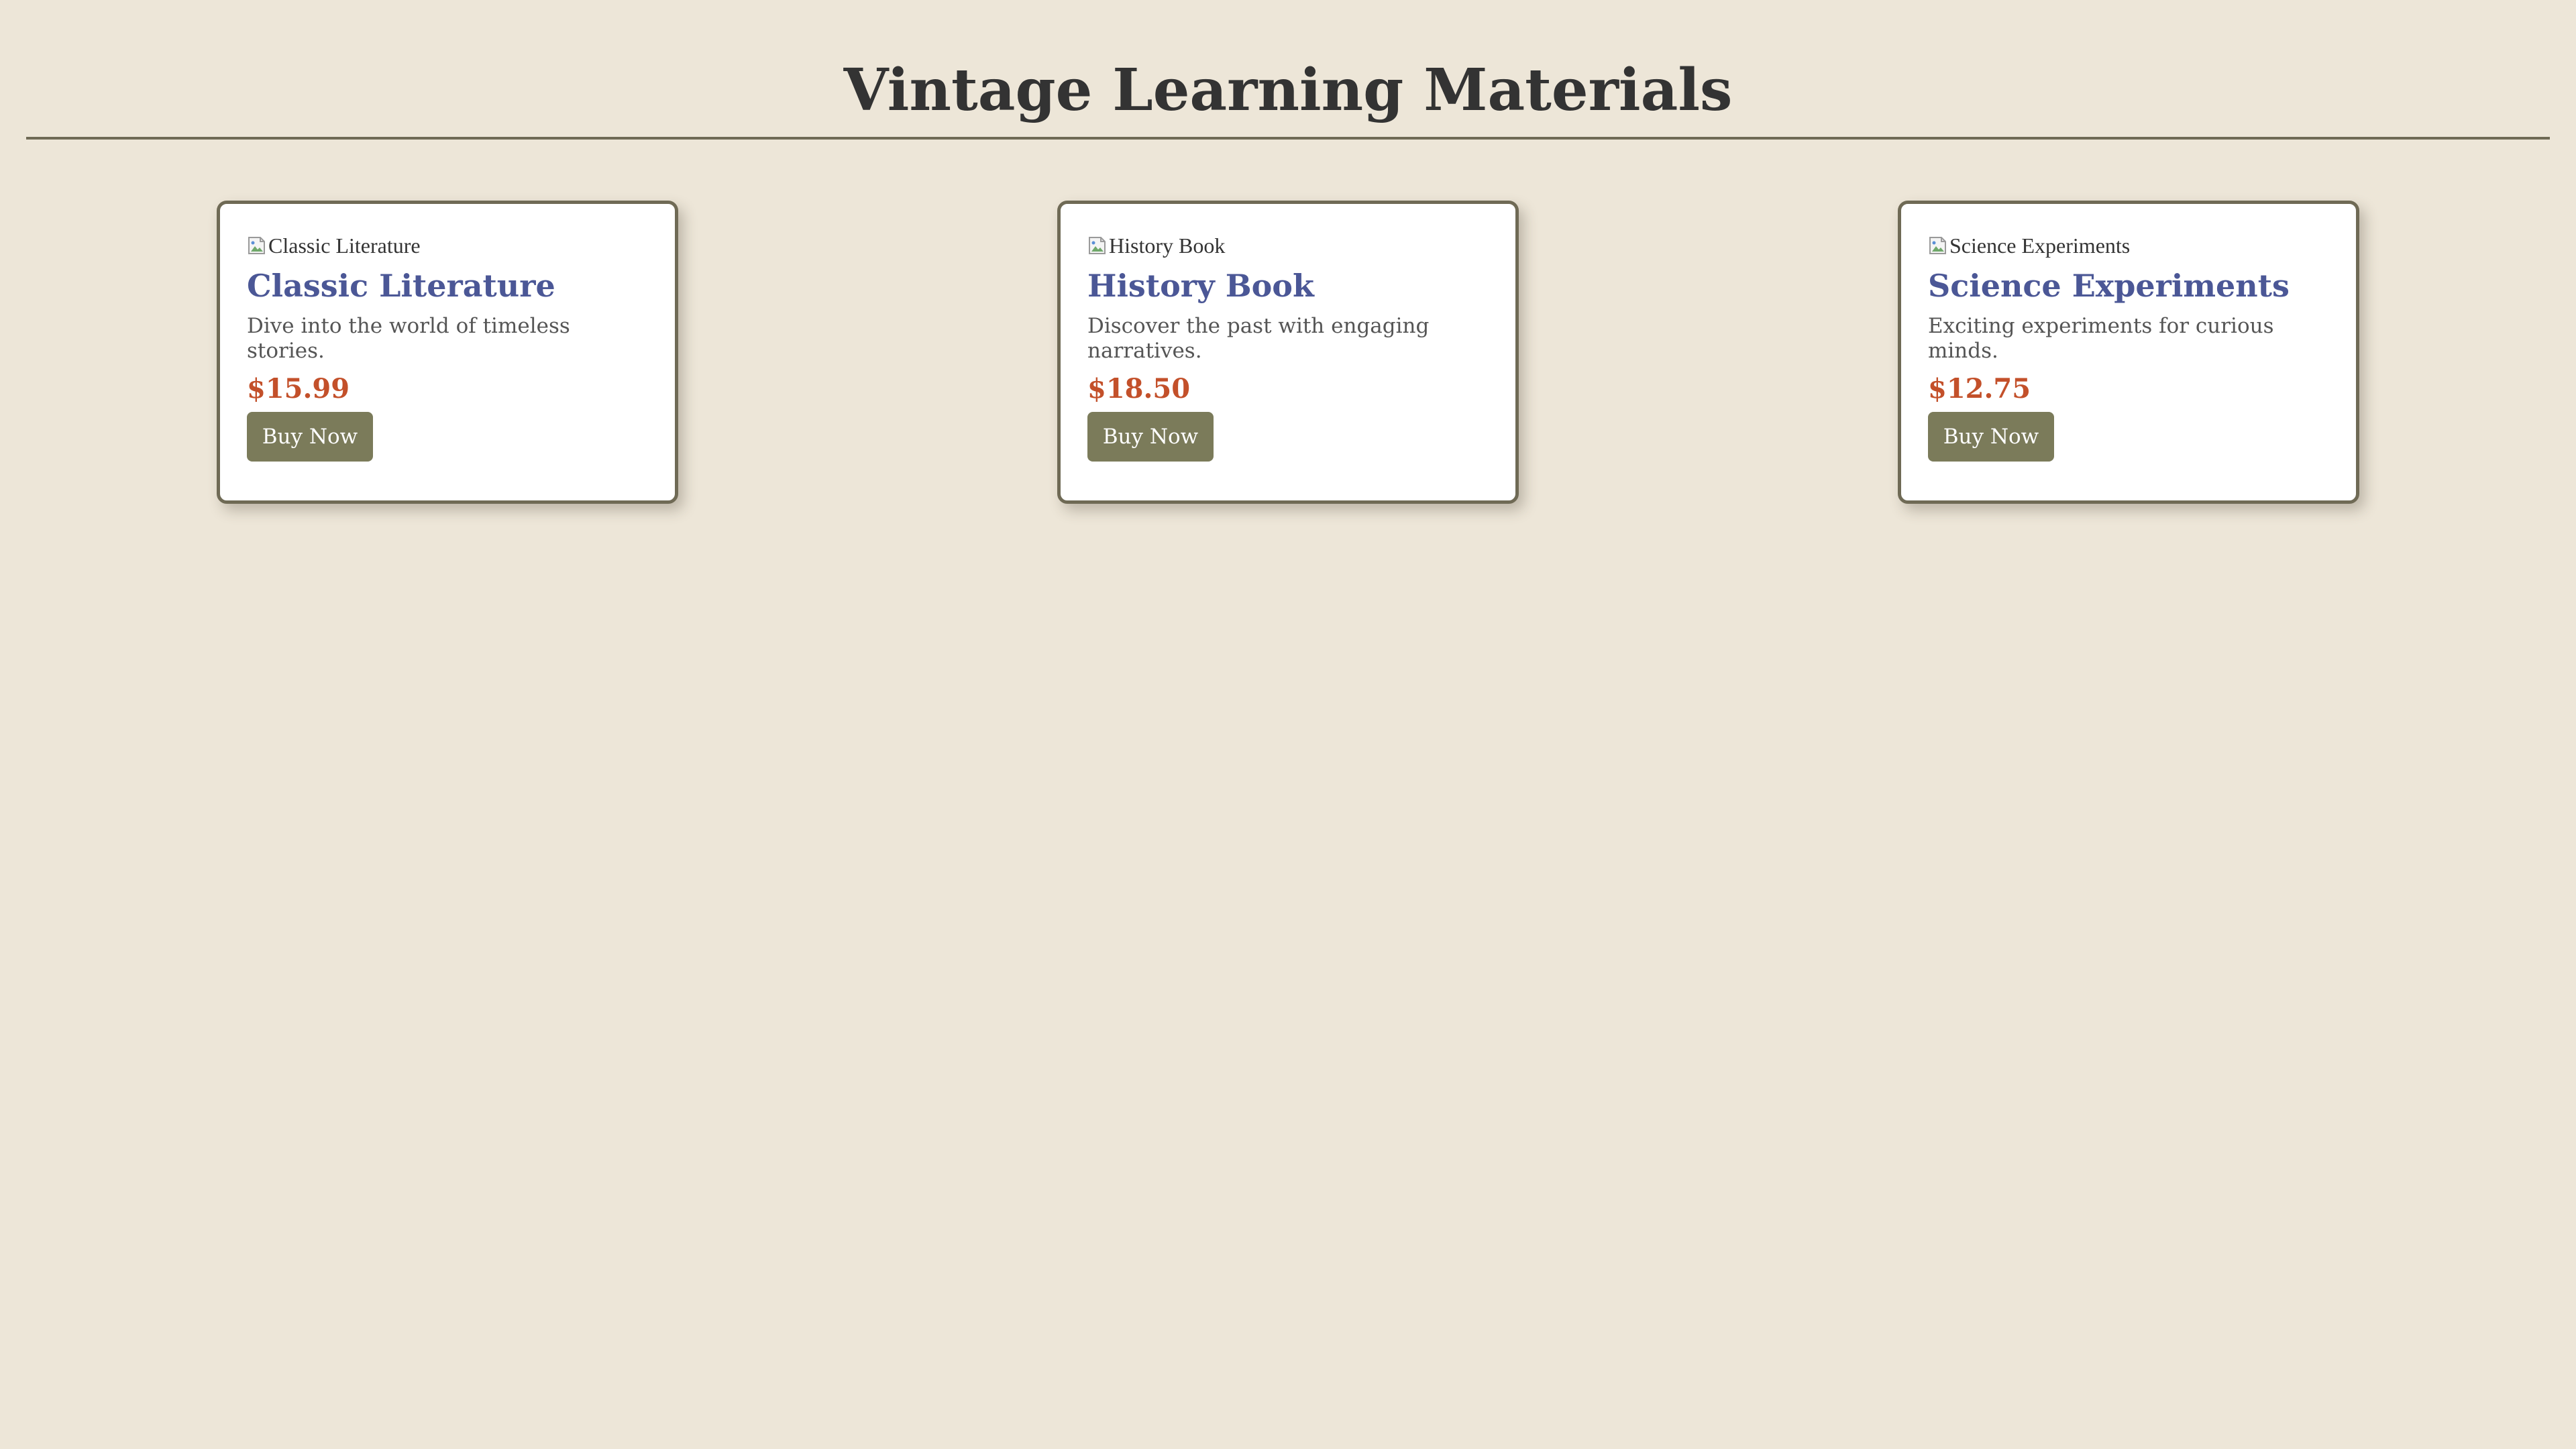  I want to click on product-image: Classic Literature, so click(447, 245).